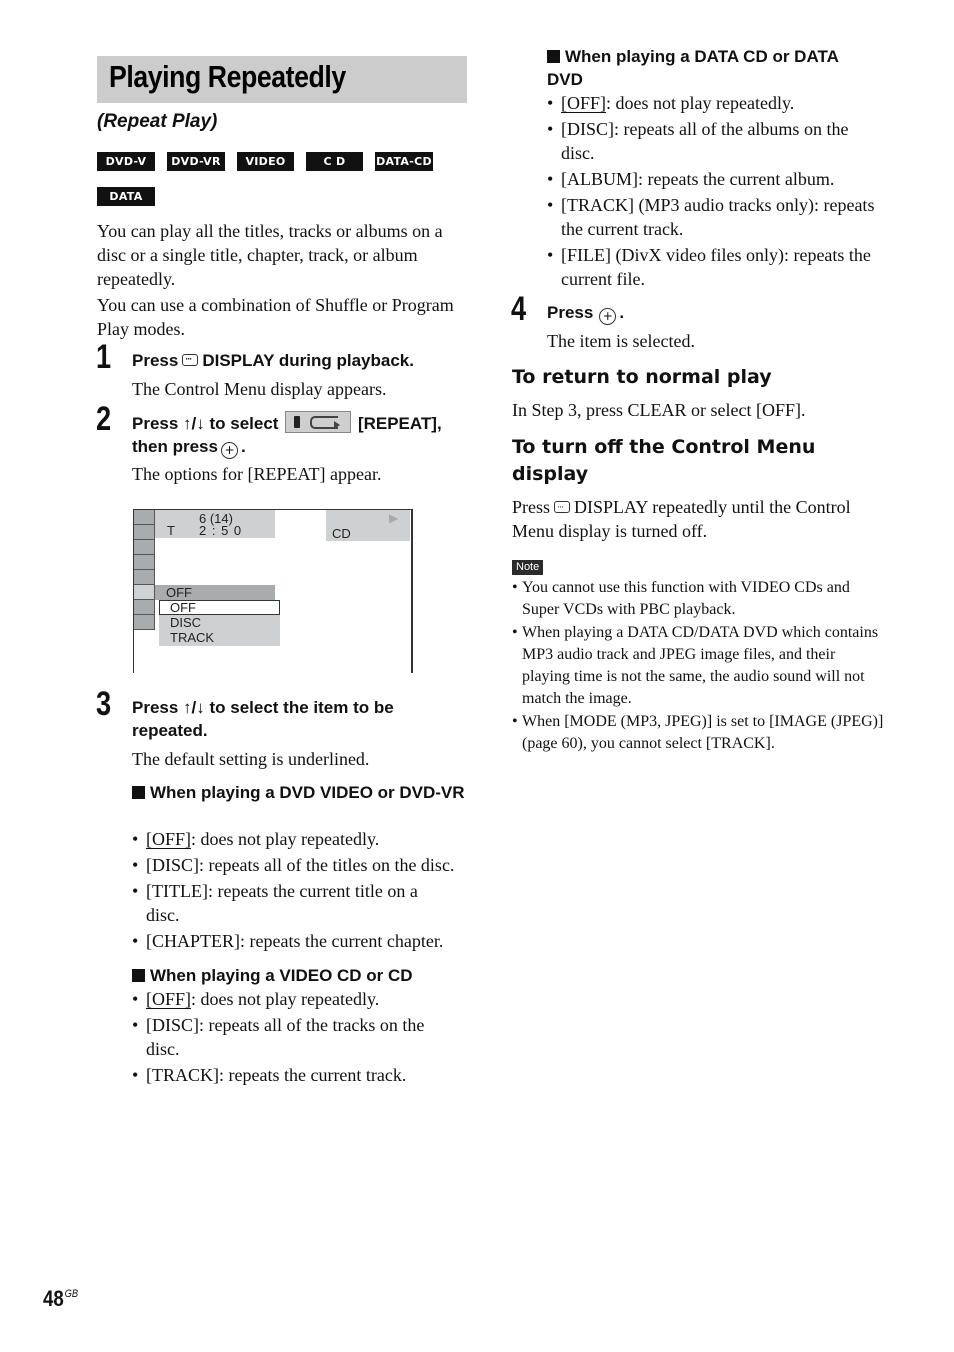  What do you see at coordinates (185, 623) in the screenshot?
I see `option-disc: DISC` at bounding box center [185, 623].